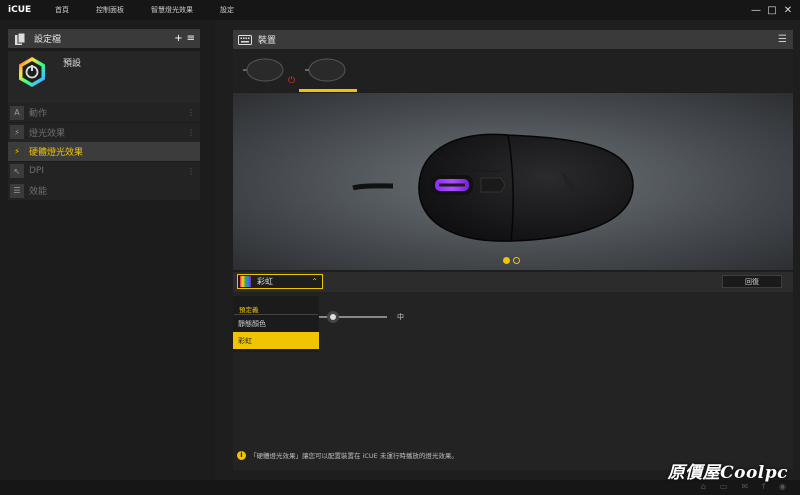  What do you see at coordinates (276, 340) in the screenshot?
I see `option-rainbow: 彩虹` at bounding box center [276, 340].